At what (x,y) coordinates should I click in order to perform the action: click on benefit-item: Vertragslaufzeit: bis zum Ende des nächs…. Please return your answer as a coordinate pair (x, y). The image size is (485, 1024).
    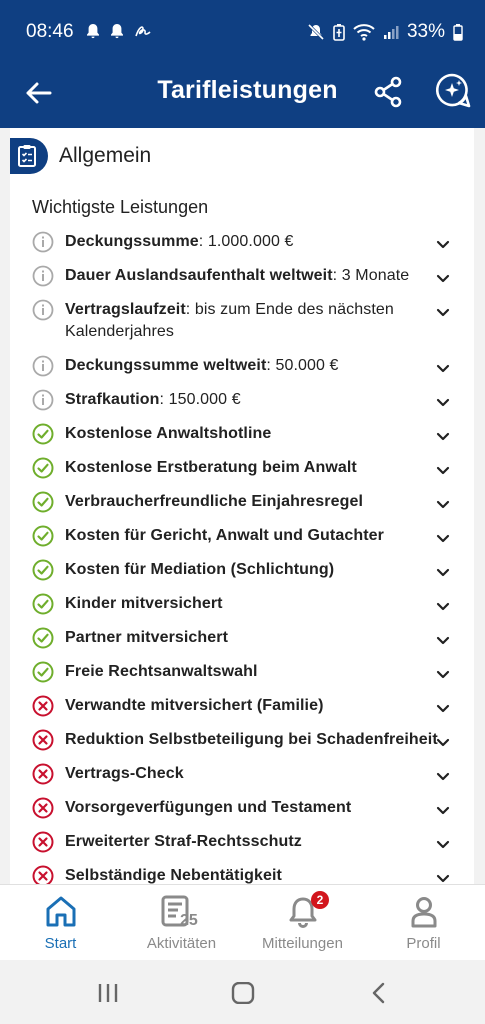
    Looking at the image, I should click on (242, 321).